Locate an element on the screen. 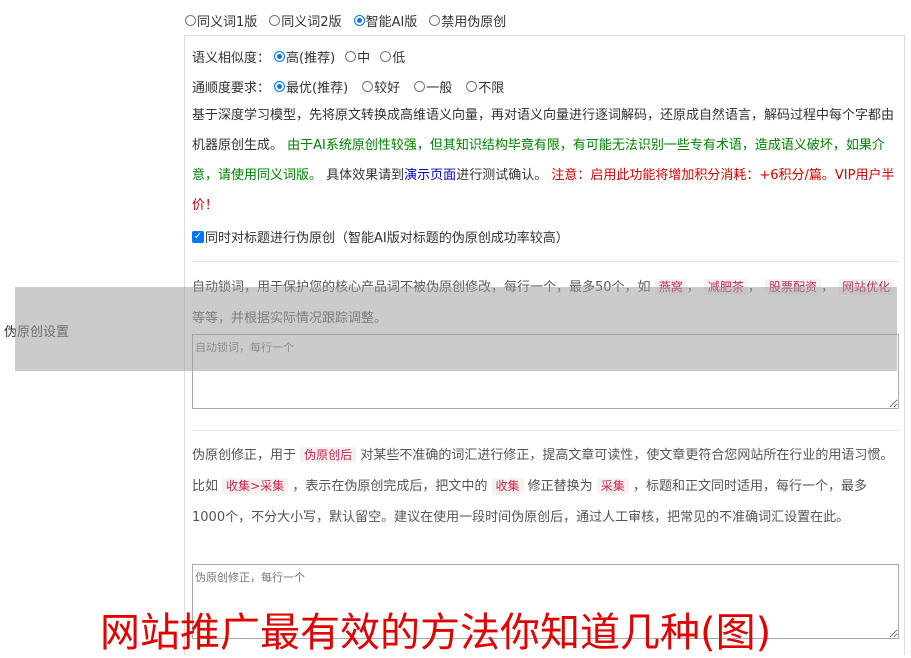 The image size is (911, 658). lock-words-text: 自动锁词，用于保护您的核心产品词不被伪原创修改，每行一个，最多50个，如 is located at coordinates (421, 287).